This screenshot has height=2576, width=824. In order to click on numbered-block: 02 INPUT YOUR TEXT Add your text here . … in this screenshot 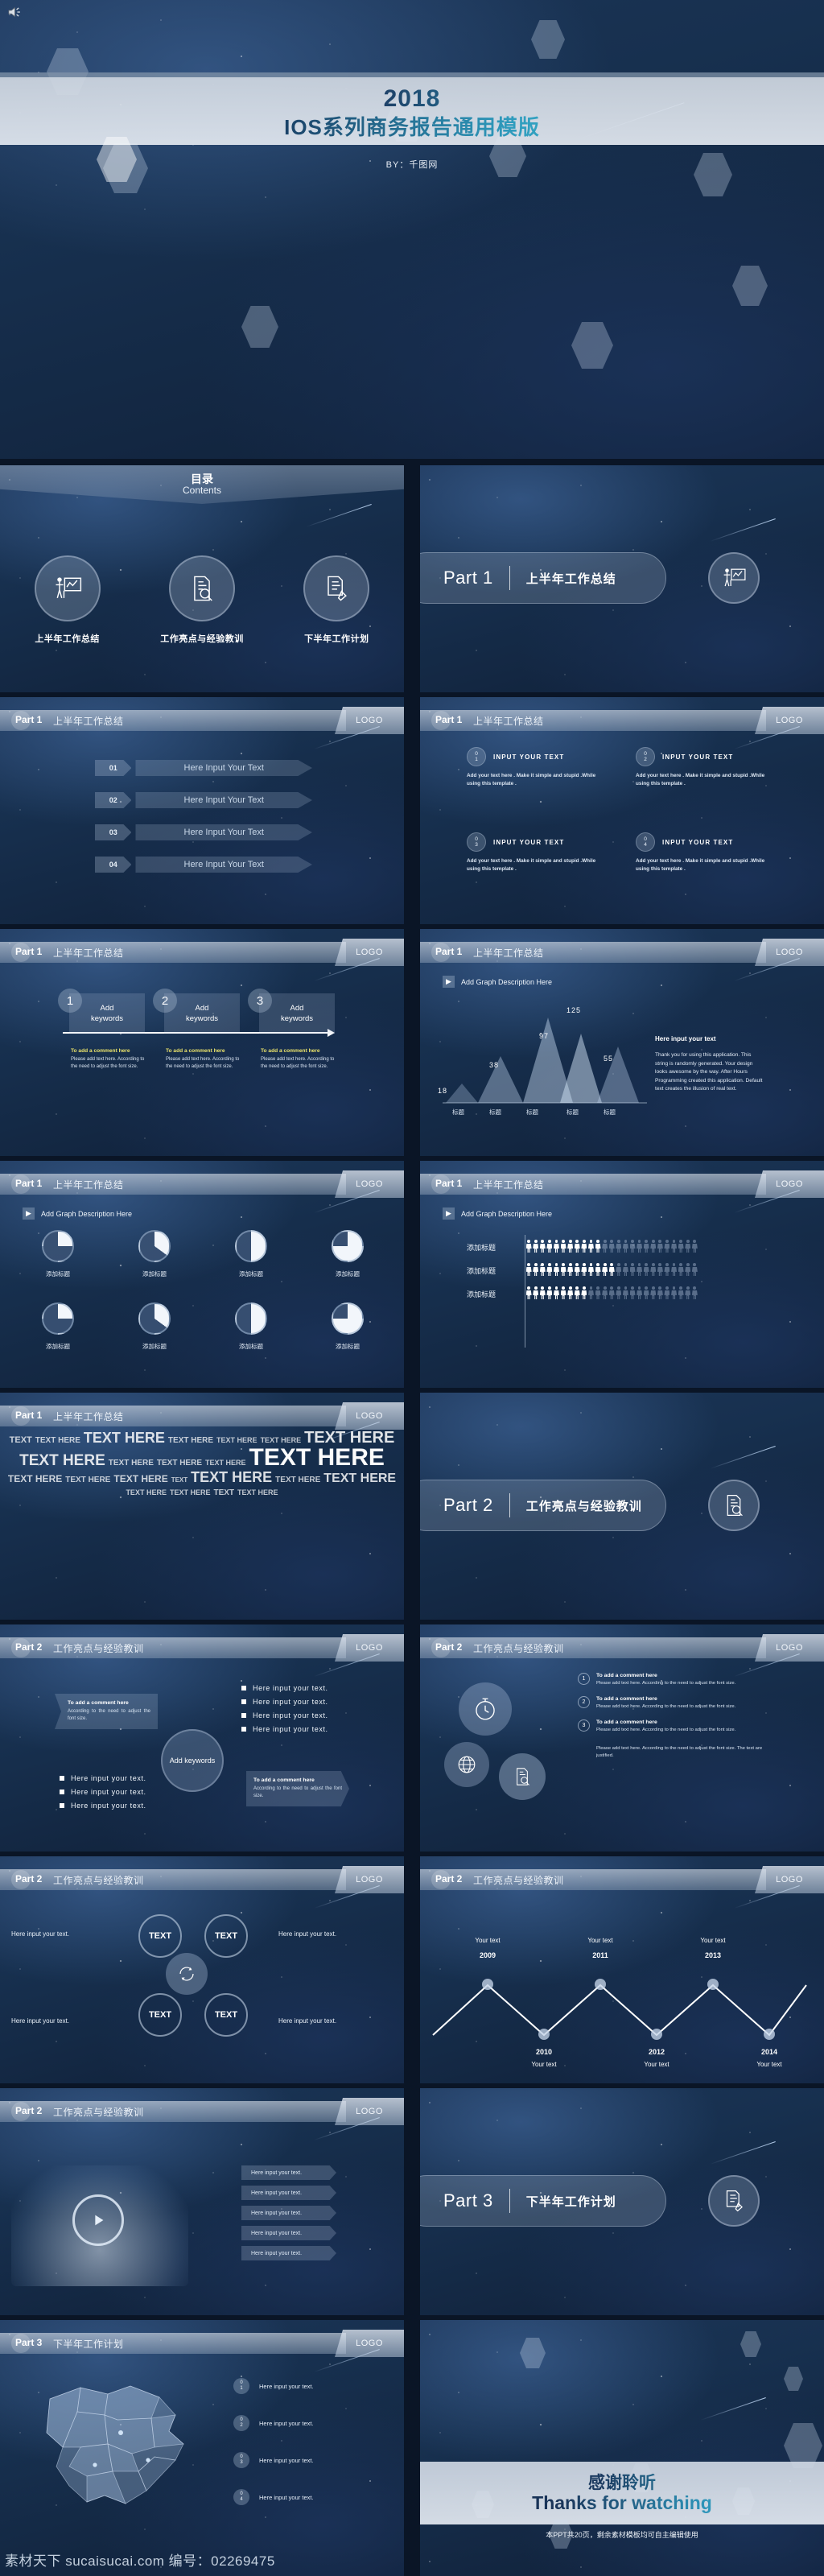, I will do `click(716, 767)`.